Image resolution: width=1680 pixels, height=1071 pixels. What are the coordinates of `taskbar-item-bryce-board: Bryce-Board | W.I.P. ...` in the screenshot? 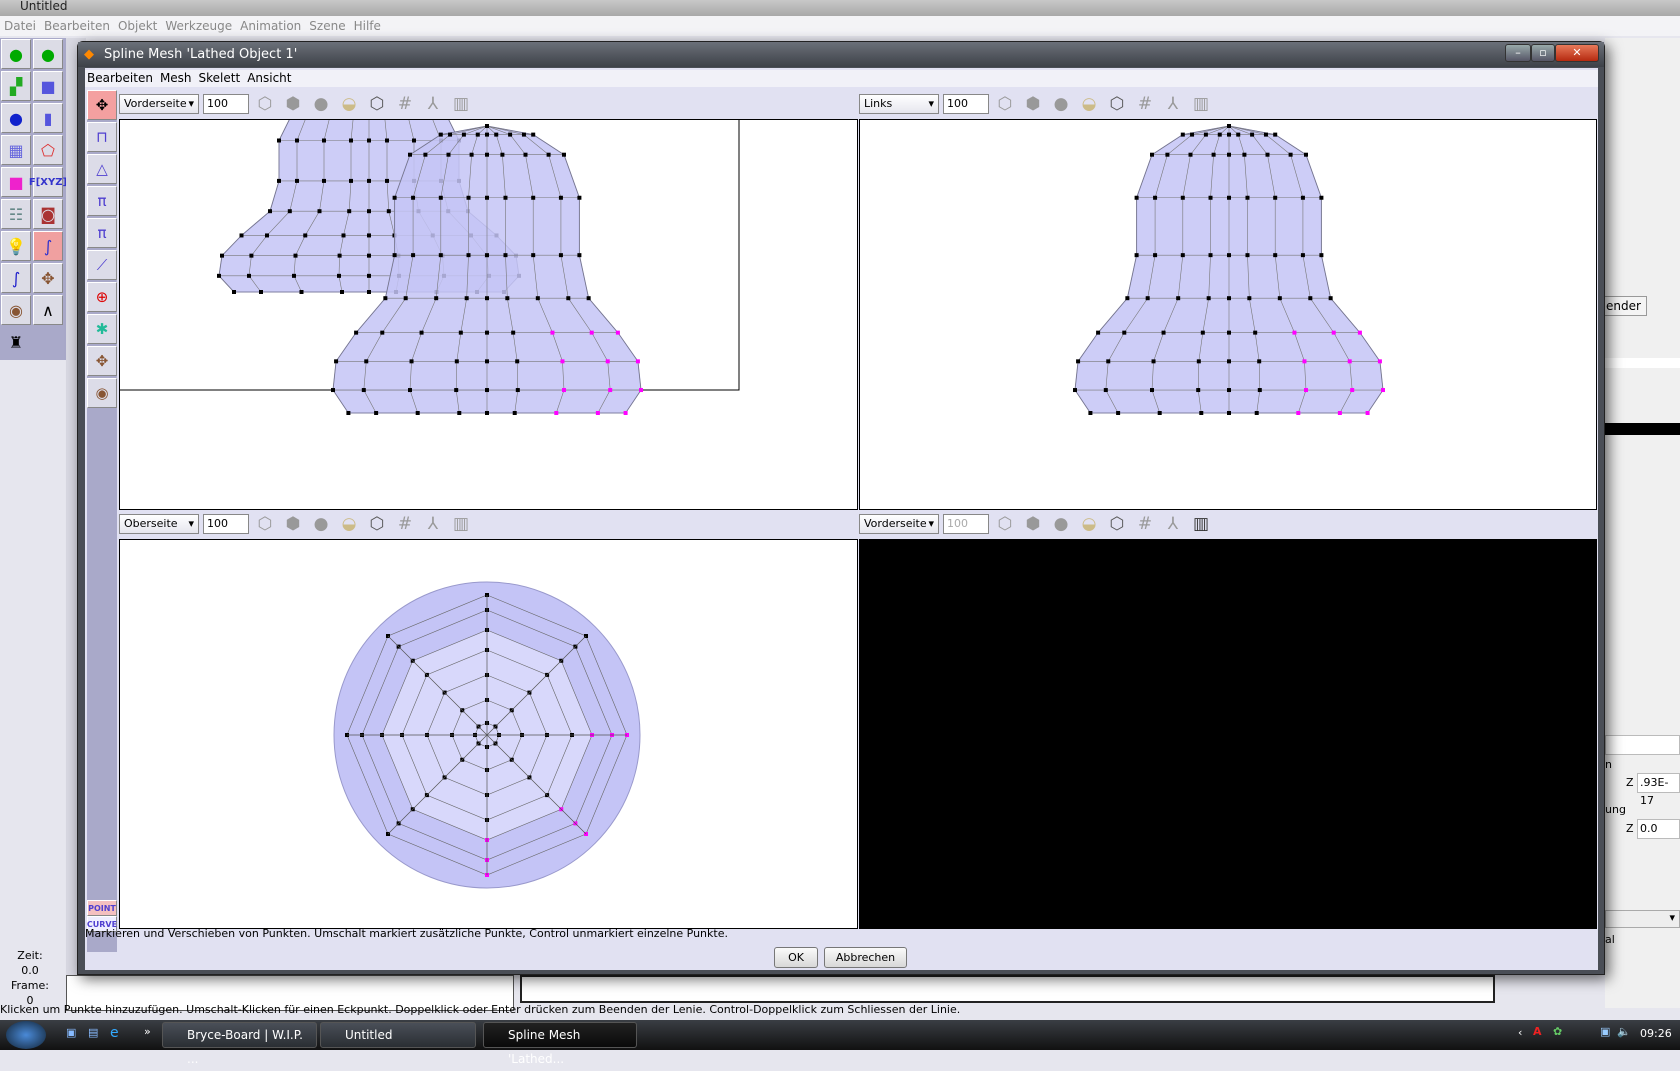 It's located at (239, 1044).